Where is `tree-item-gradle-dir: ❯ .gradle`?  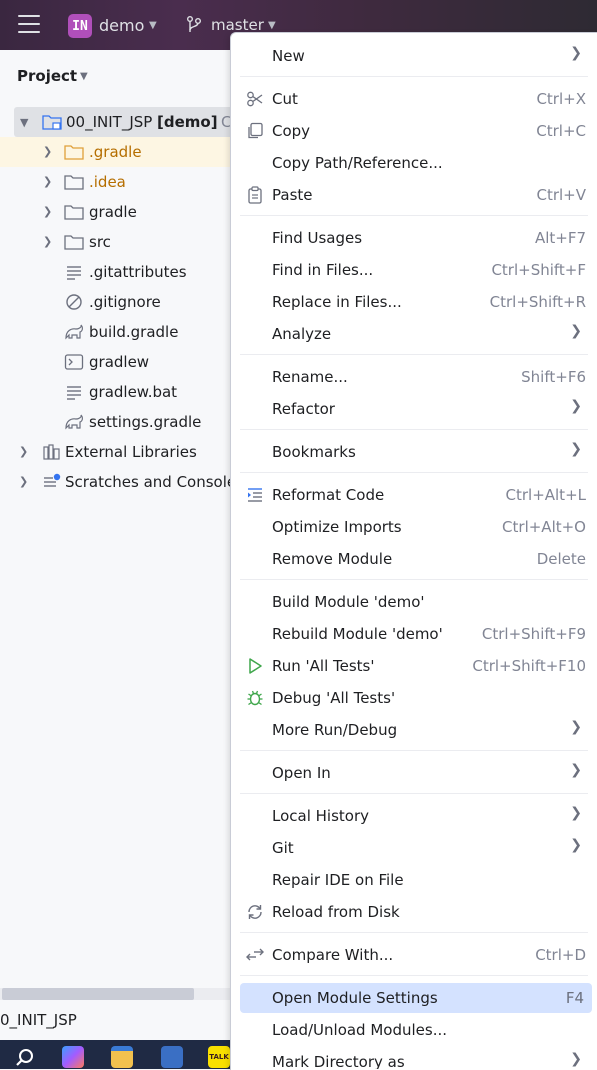 tree-item-gradle-dir: ❯ .gradle is located at coordinates (120, 152).